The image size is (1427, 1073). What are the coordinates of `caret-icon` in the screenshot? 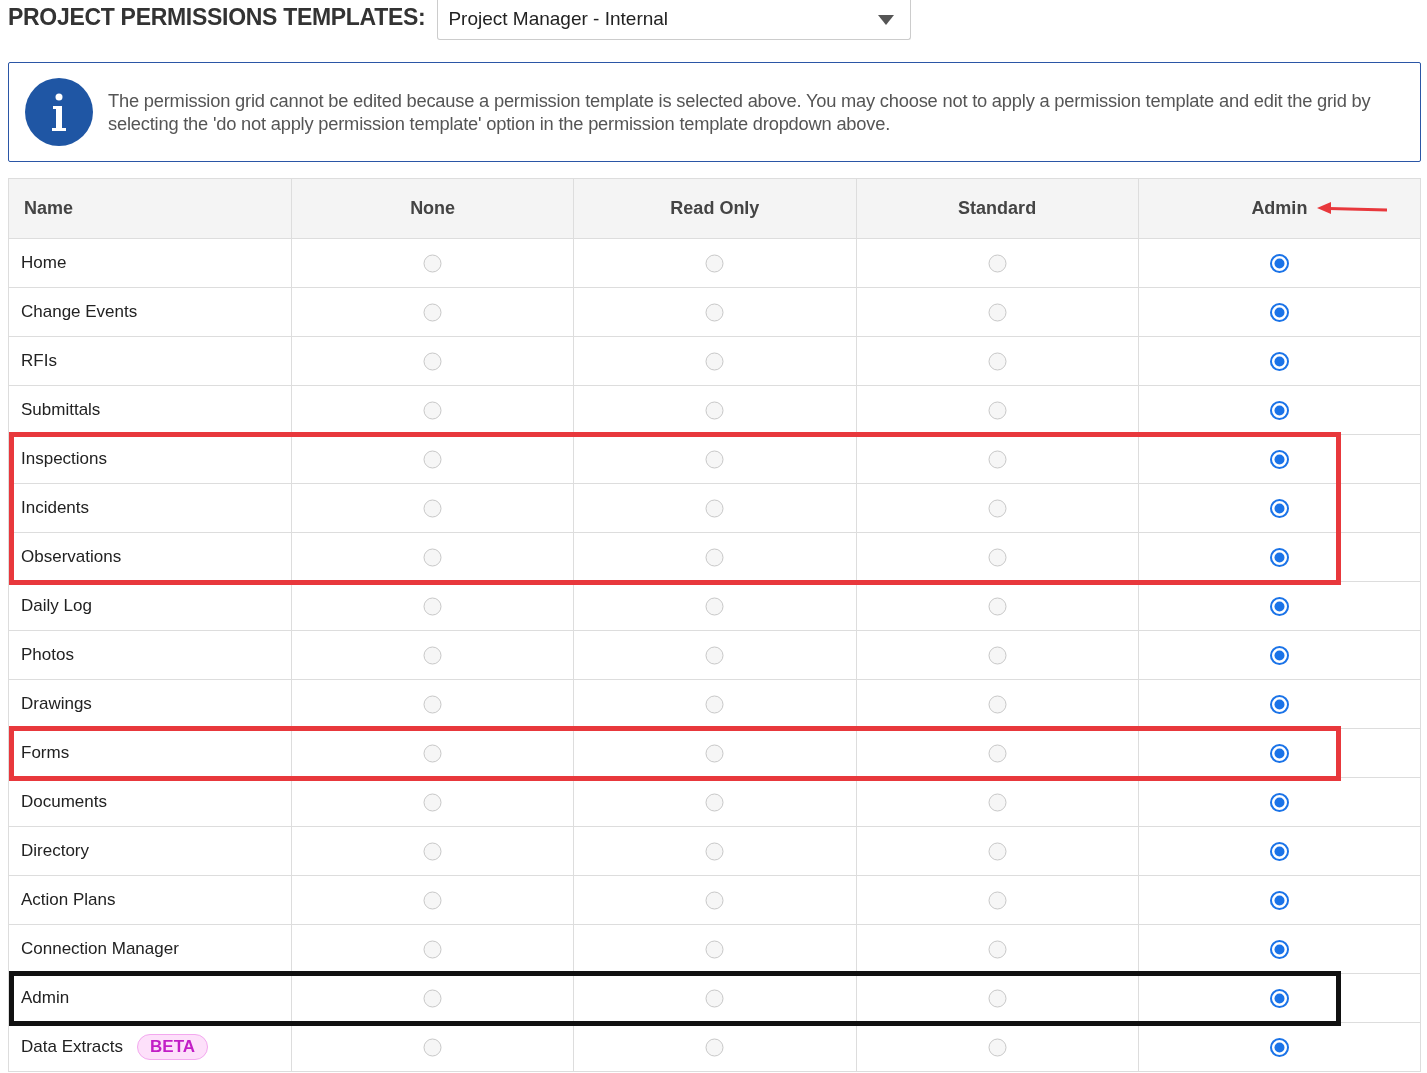 It's located at (886, 19).